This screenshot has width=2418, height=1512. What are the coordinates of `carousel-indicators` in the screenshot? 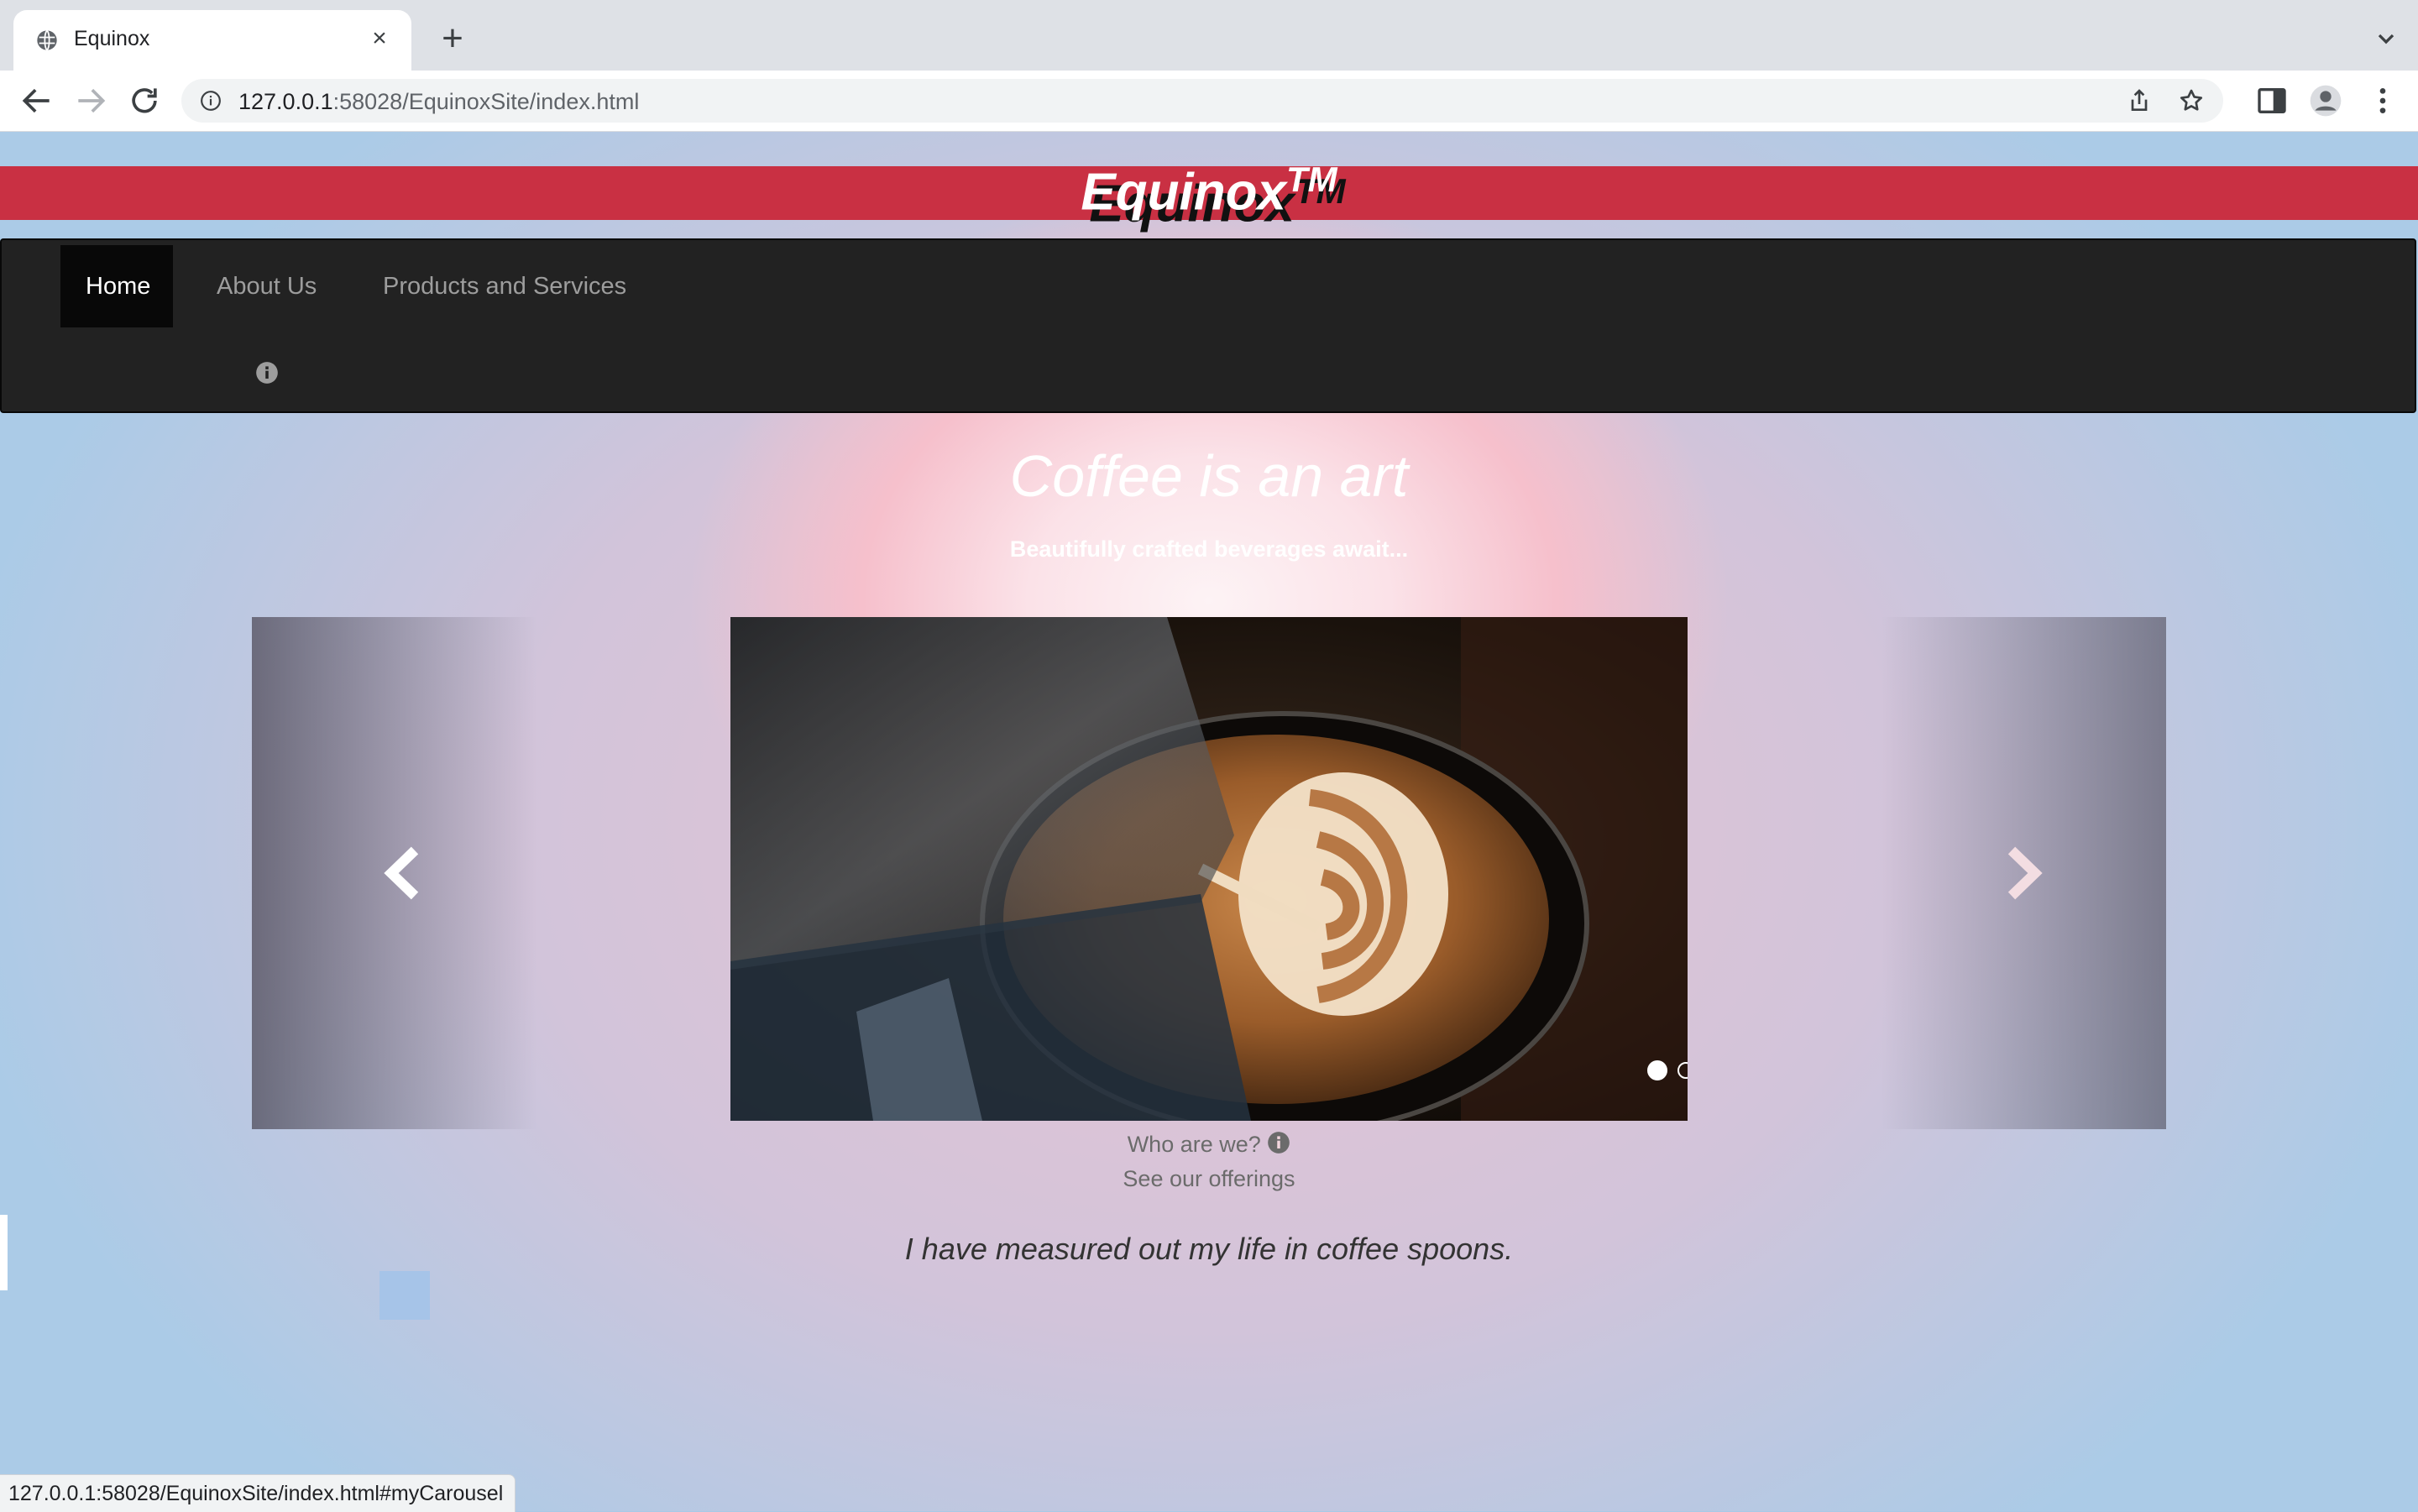 It's located at (1667, 1072).